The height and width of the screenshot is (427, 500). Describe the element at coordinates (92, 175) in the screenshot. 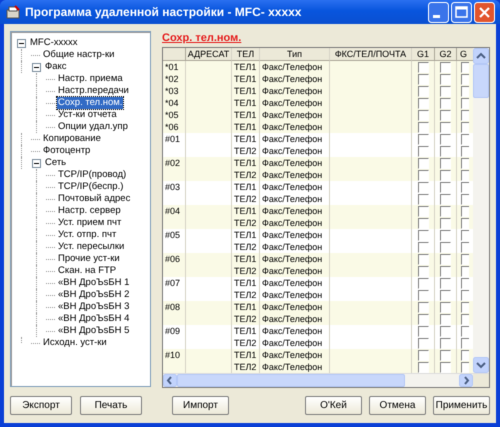

I see `tree-item: TCP/IP(провод)` at that location.